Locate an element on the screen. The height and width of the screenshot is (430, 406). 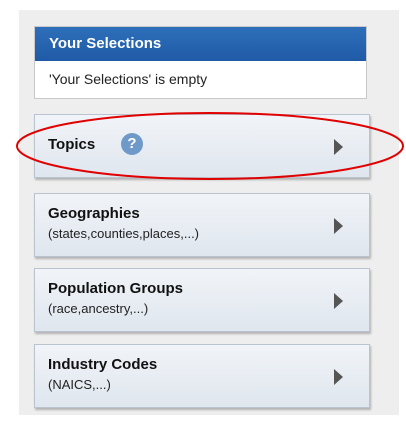
your-selections-title: Your Selections is located at coordinates (200, 44).